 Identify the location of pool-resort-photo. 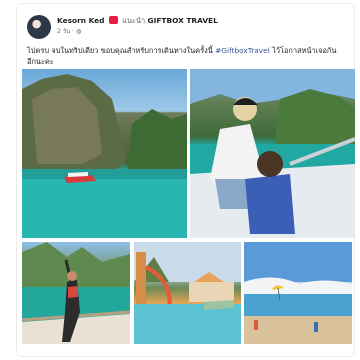
(187, 293).